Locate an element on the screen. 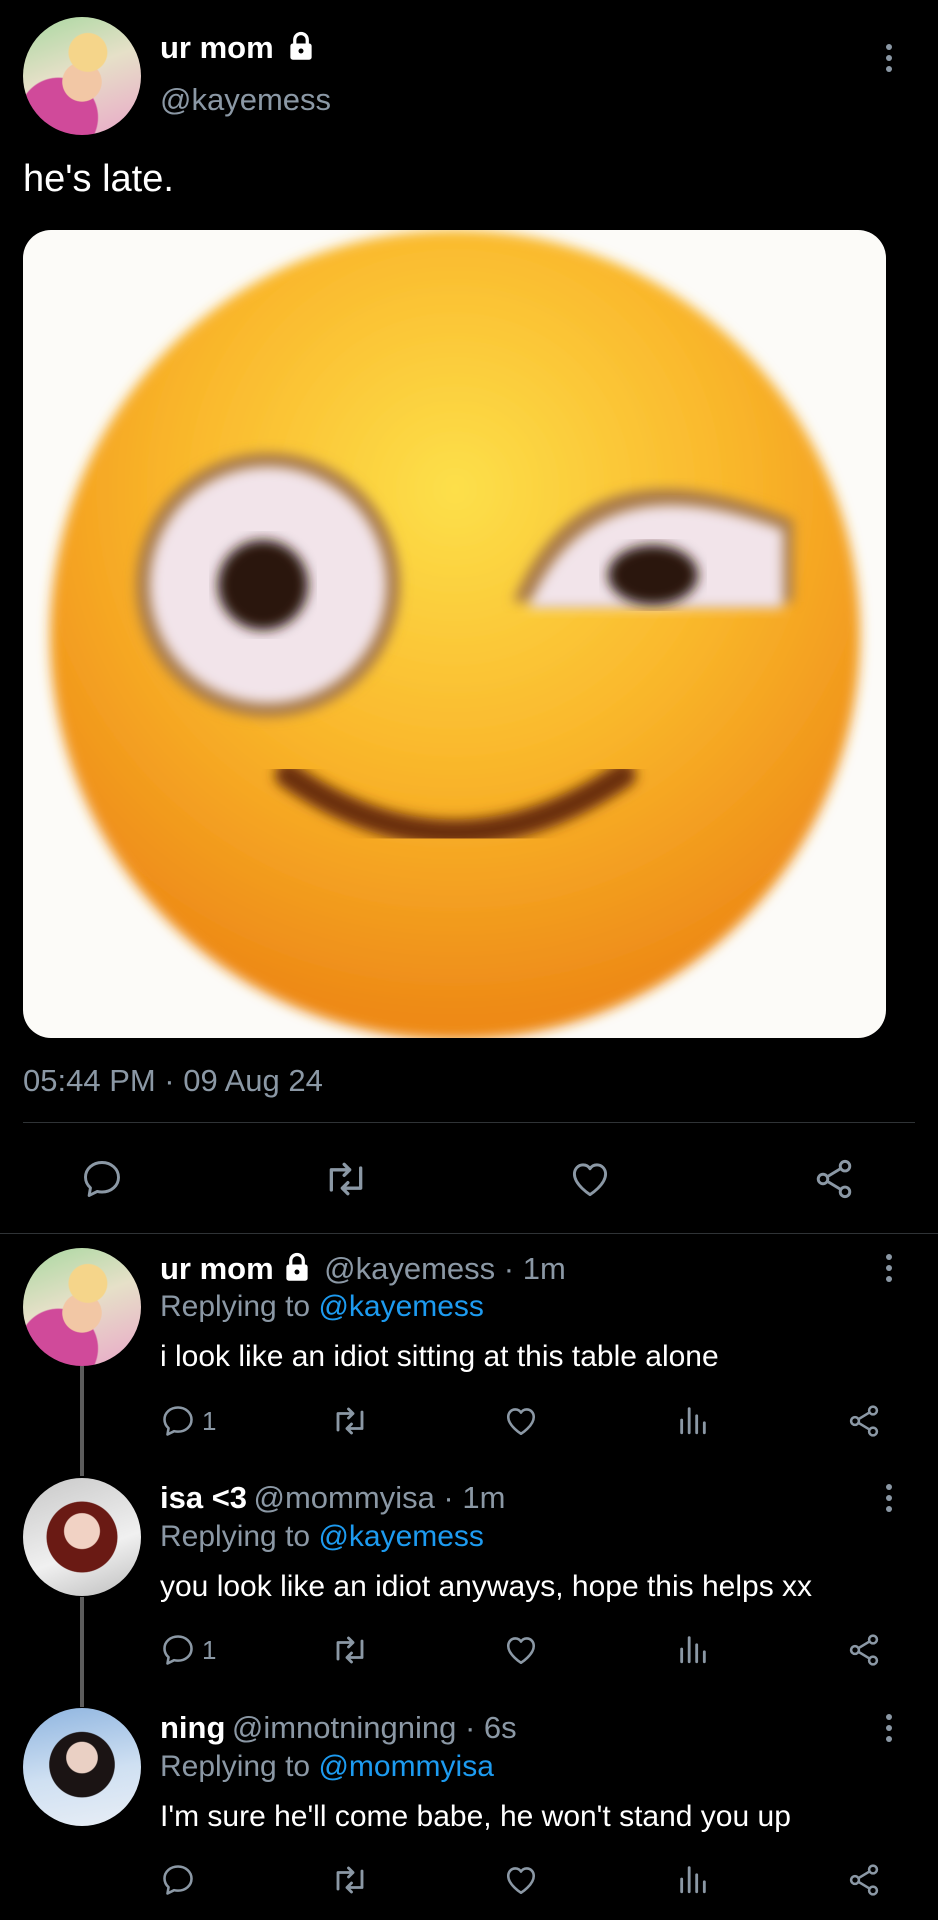 The width and height of the screenshot is (938, 1920). handle-and-time: @kayemess · 1m is located at coordinates (445, 1268).